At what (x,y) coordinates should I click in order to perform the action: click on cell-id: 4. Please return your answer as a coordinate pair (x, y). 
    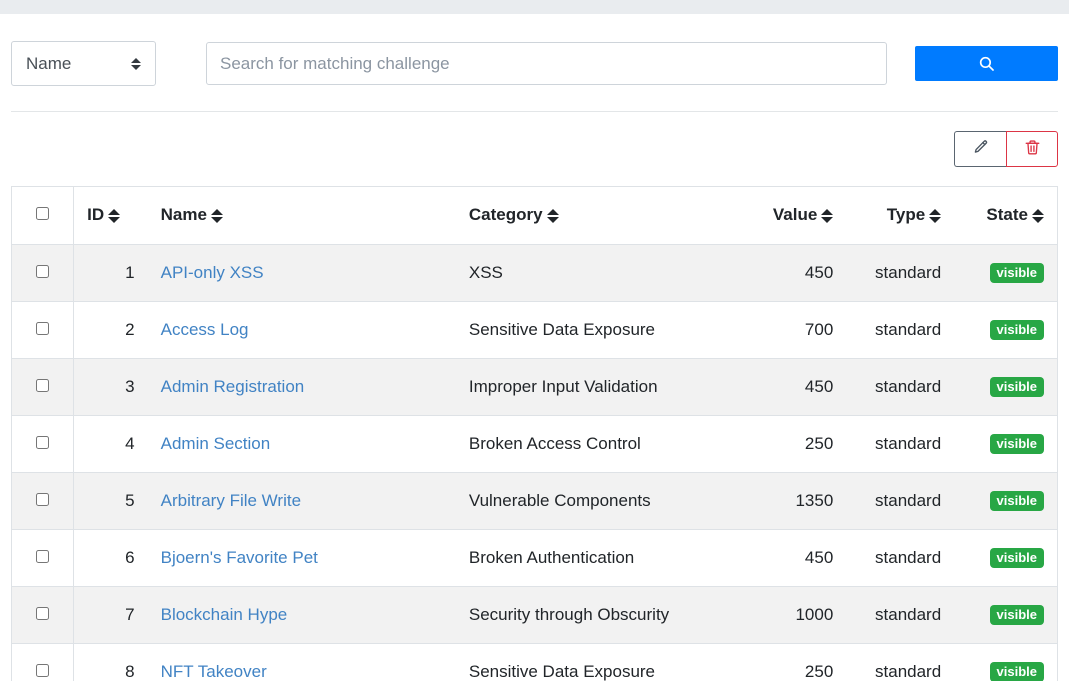
    Looking at the image, I should click on (110, 444).